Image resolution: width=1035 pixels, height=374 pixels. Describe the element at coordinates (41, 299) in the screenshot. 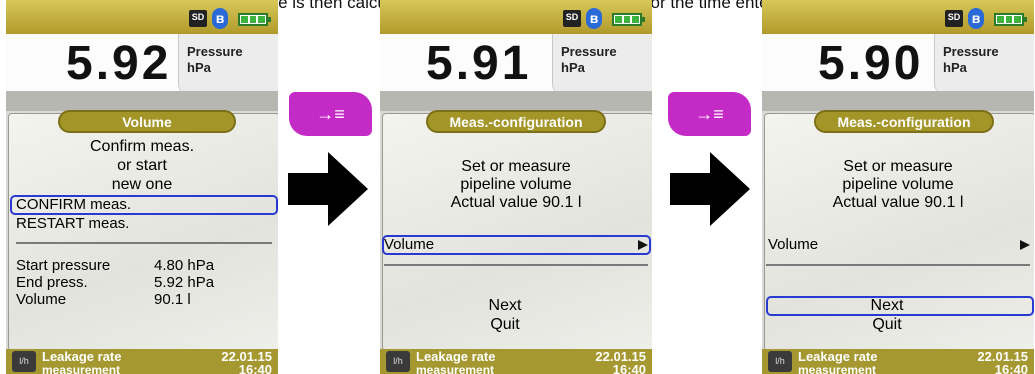

I see `volume-label: Volume` at that location.